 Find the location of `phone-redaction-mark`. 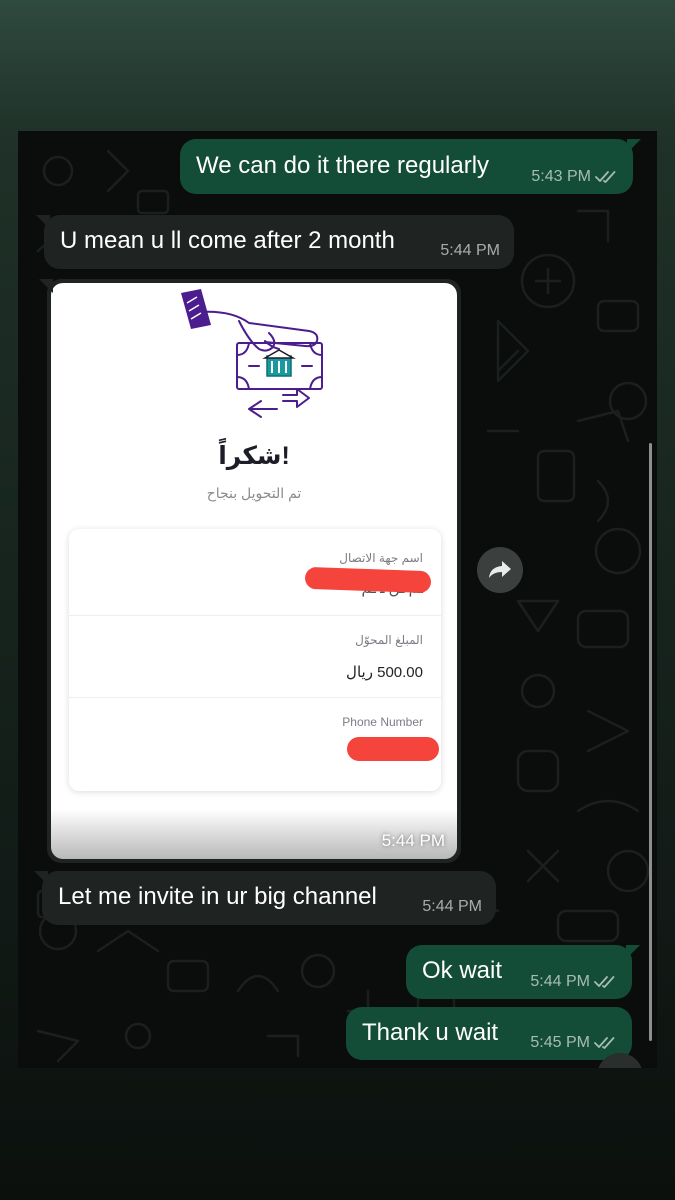

phone-redaction-mark is located at coordinates (393, 749).